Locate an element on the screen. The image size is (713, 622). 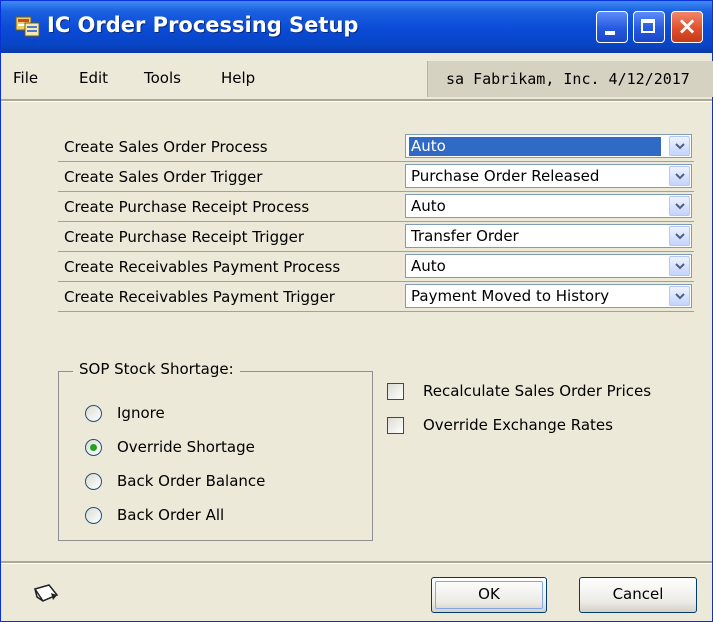
window-title: IC Order Processing Setup is located at coordinates (203, 25).